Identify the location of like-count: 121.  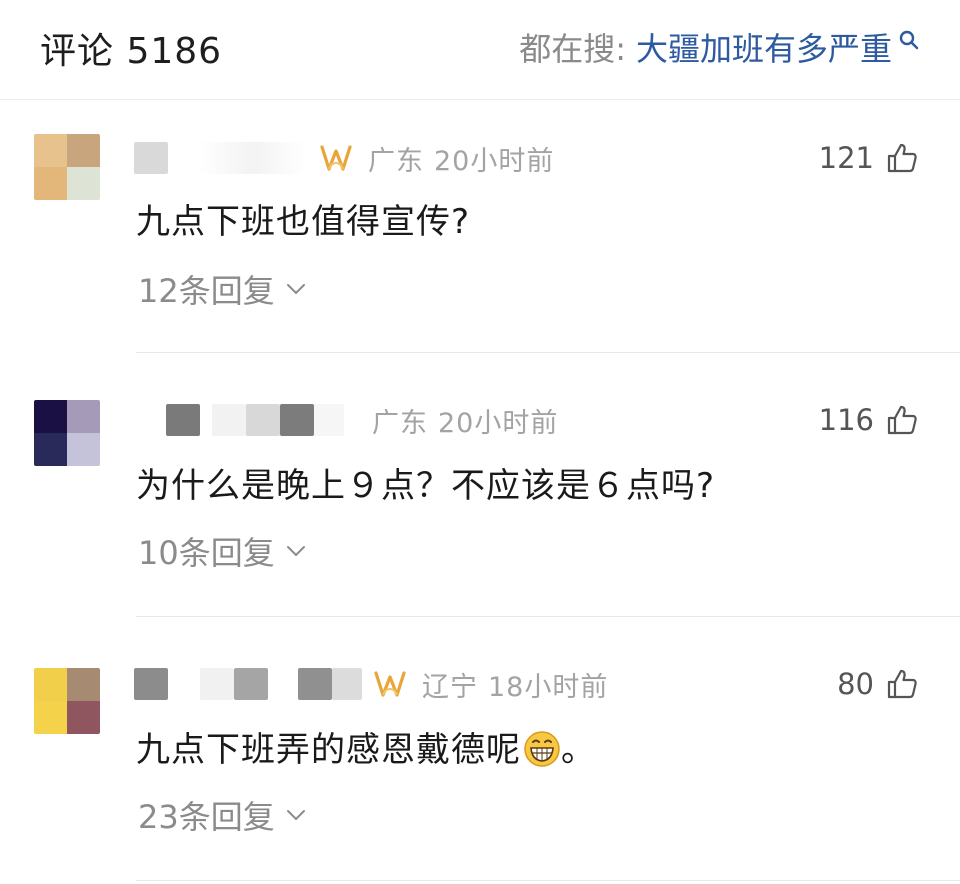
(846, 158).